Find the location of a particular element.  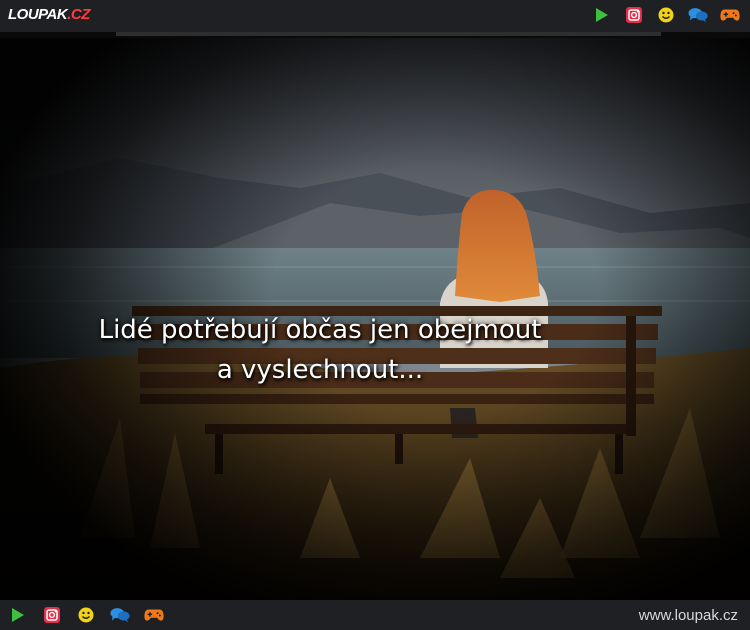

logo-text: LOUPAK is located at coordinates (38, 14).